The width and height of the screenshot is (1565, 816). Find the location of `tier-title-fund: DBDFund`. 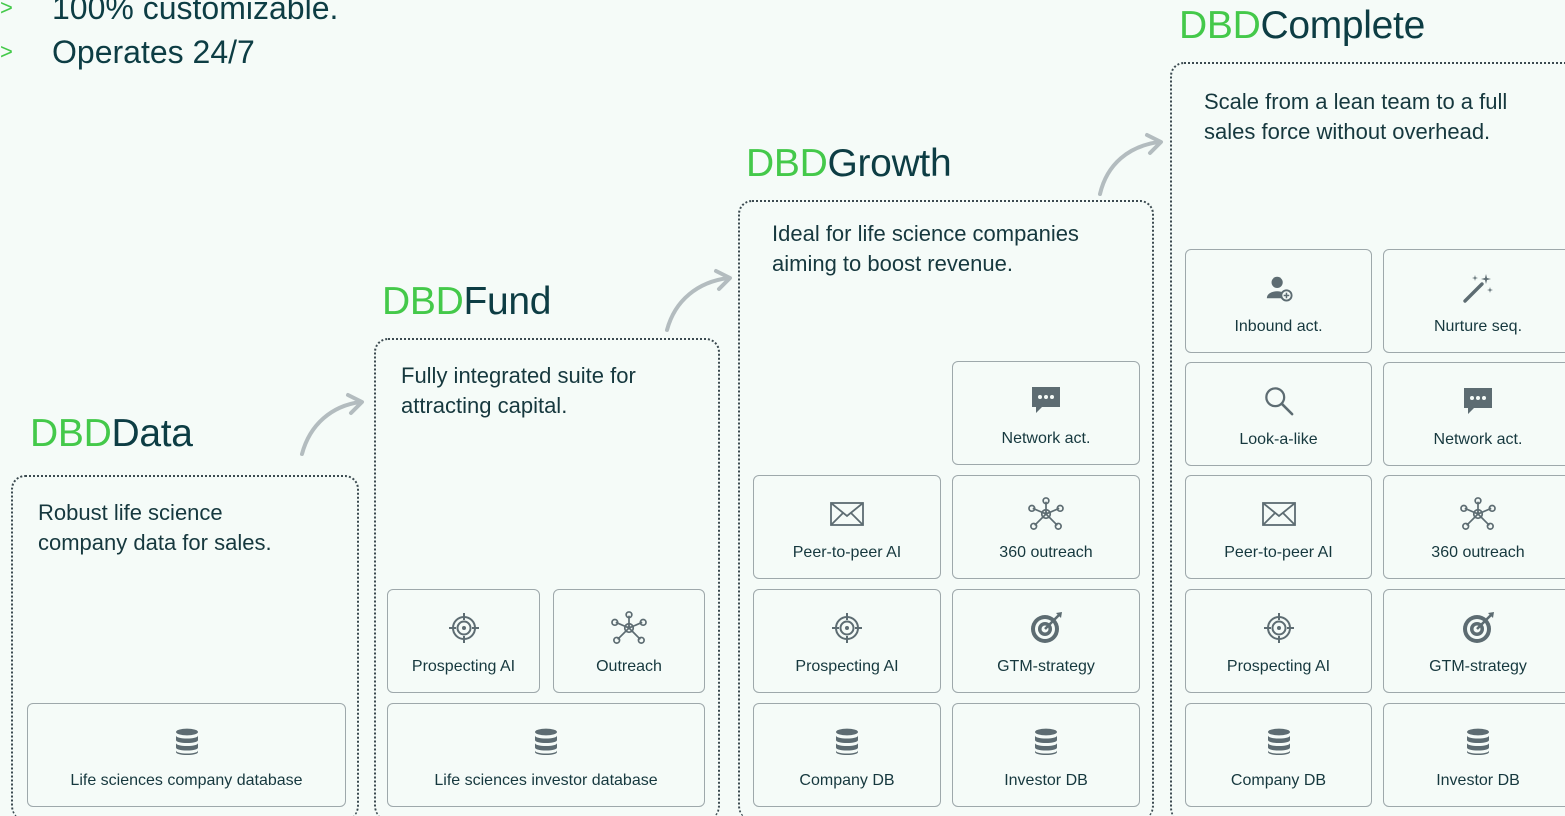

tier-title-fund: DBDFund is located at coordinates (466, 302).